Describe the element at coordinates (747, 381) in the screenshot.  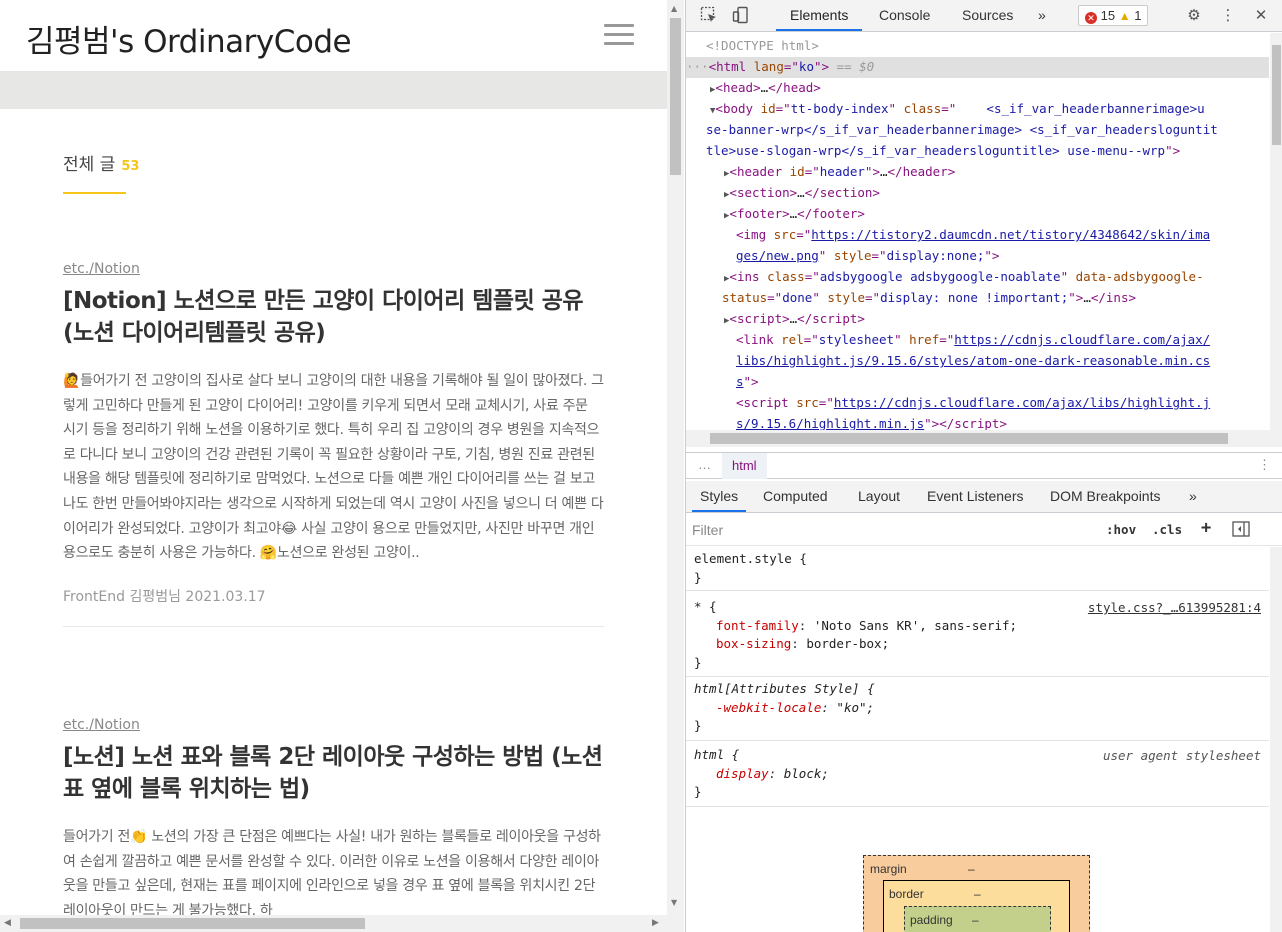
I see `dom-node-link-cont: s">` at that location.